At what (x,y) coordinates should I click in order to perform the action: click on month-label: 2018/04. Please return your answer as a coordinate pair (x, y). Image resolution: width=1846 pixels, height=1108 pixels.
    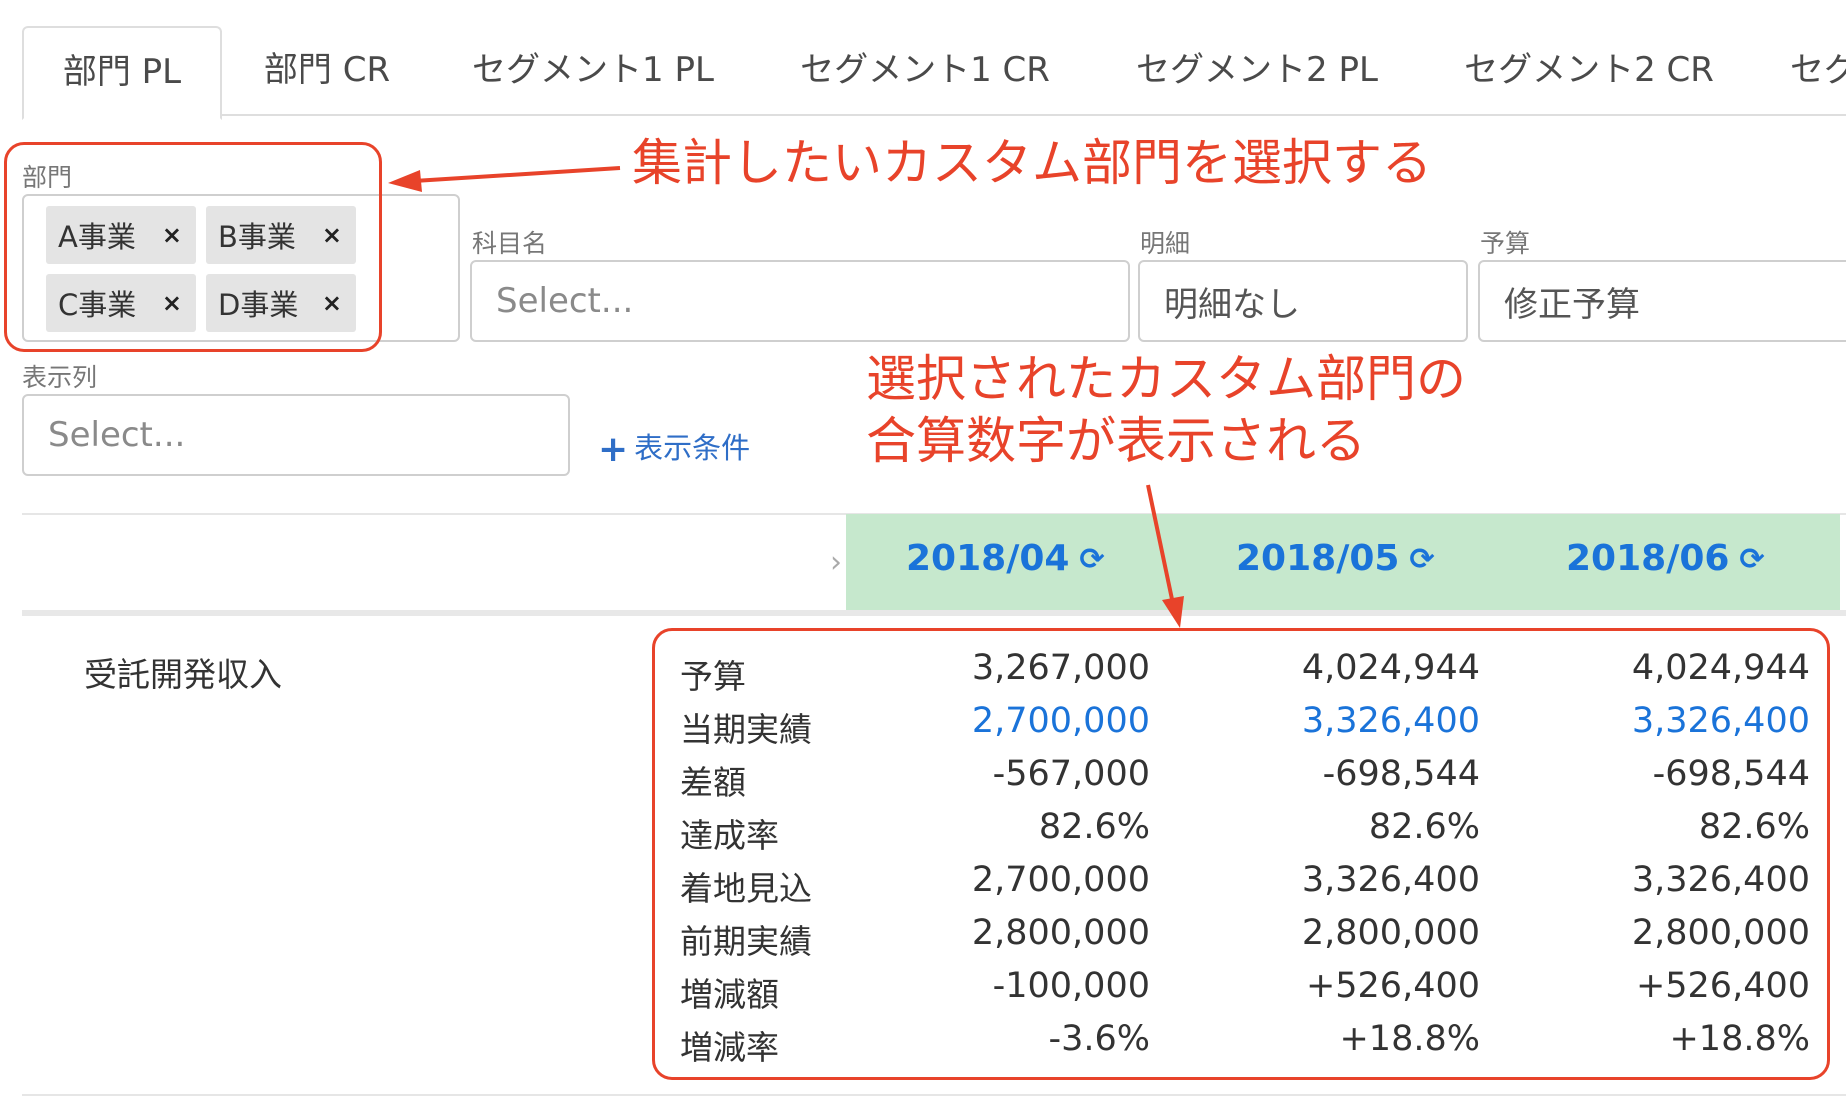
    Looking at the image, I should click on (988, 558).